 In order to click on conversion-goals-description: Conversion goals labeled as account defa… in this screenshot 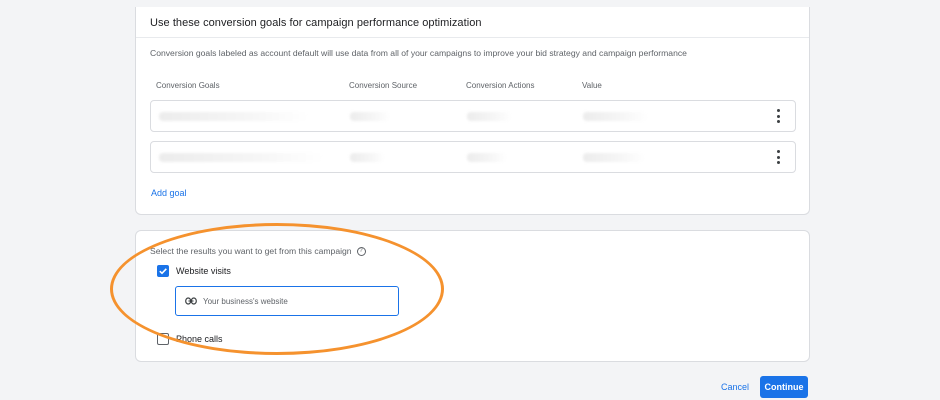, I will do `click(418, 53)`.